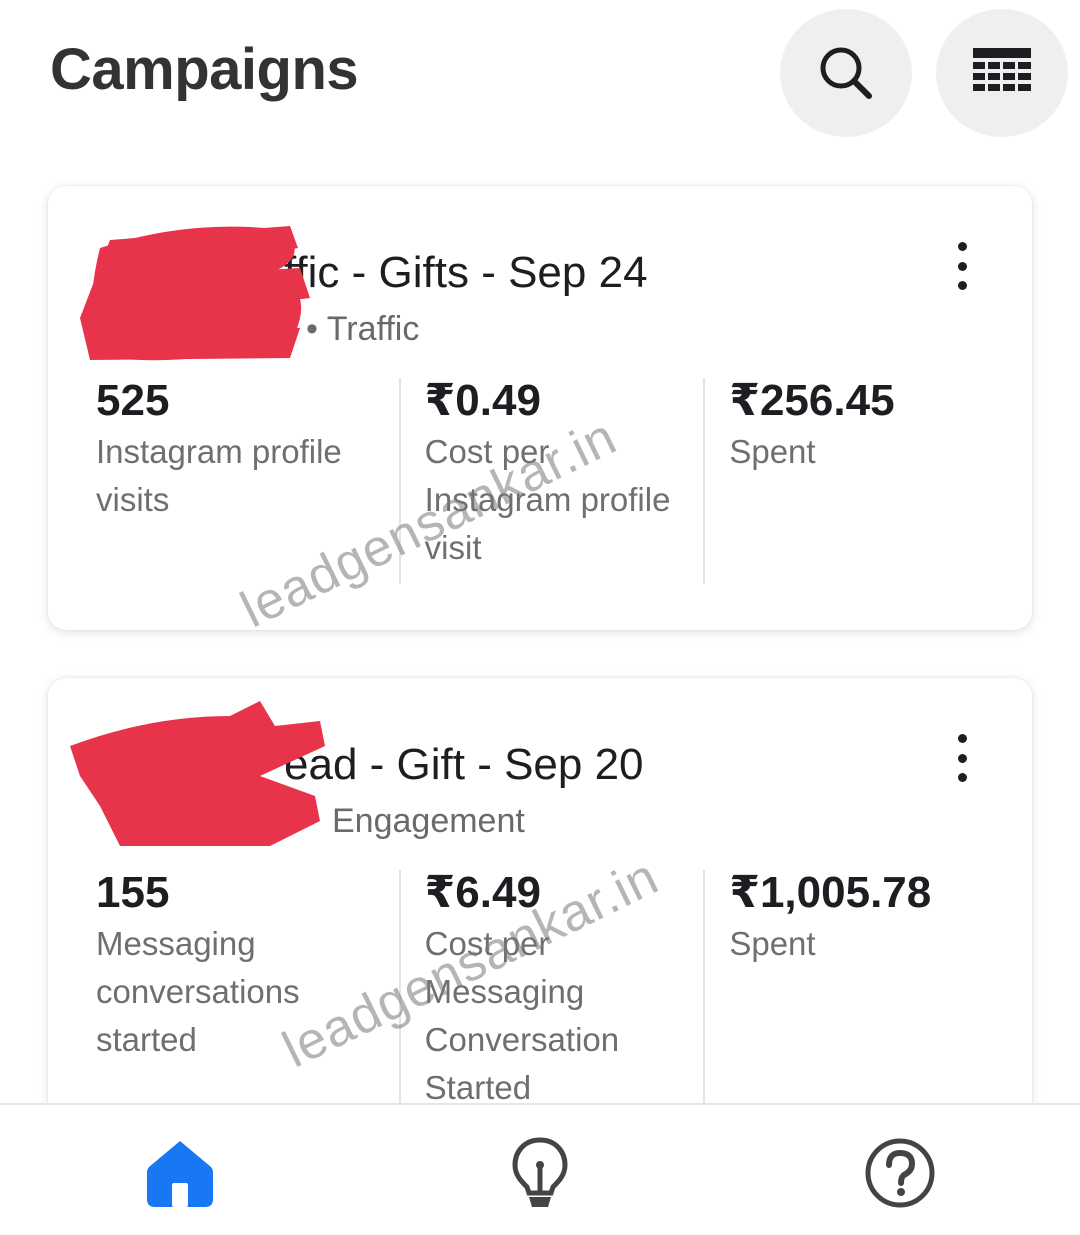 The image size is (1080, 1235). Describe the element at coordinates (830, 892) in the screenshot. I see `metric-value: ₹1,005.78` at that location.